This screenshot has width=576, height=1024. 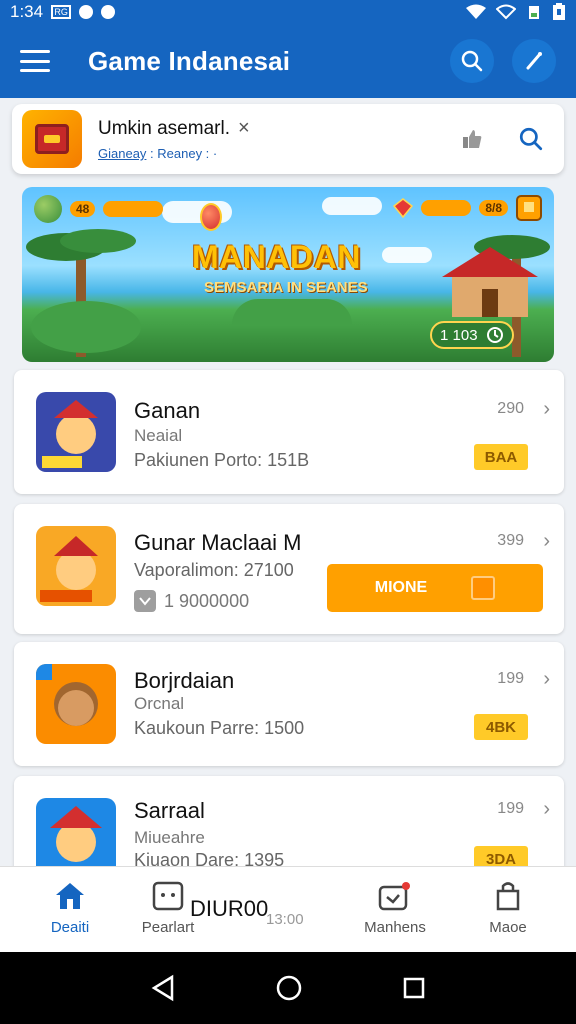 I want to click on banner-subtitle: SEMSARIA IN SEANES, so click(x=286, y=287).